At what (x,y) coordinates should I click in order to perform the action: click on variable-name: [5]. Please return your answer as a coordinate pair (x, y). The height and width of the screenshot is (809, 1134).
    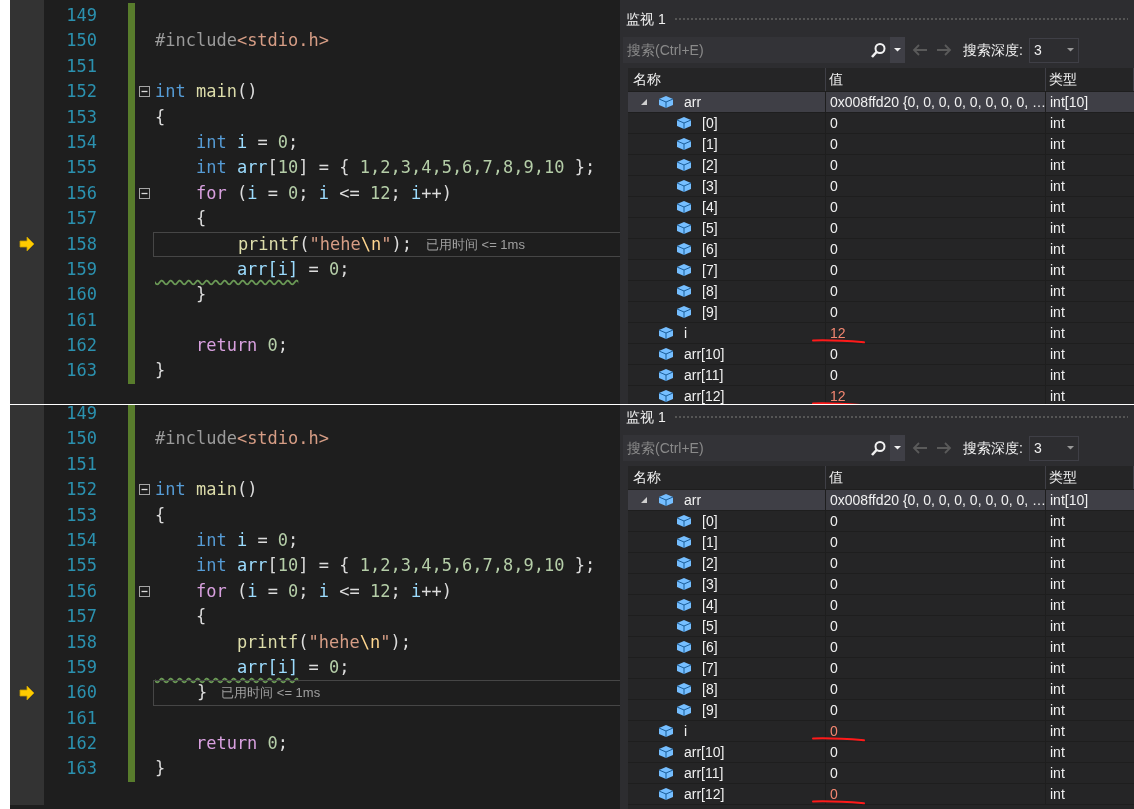
    Looking at the image, I should click on (710, 626).